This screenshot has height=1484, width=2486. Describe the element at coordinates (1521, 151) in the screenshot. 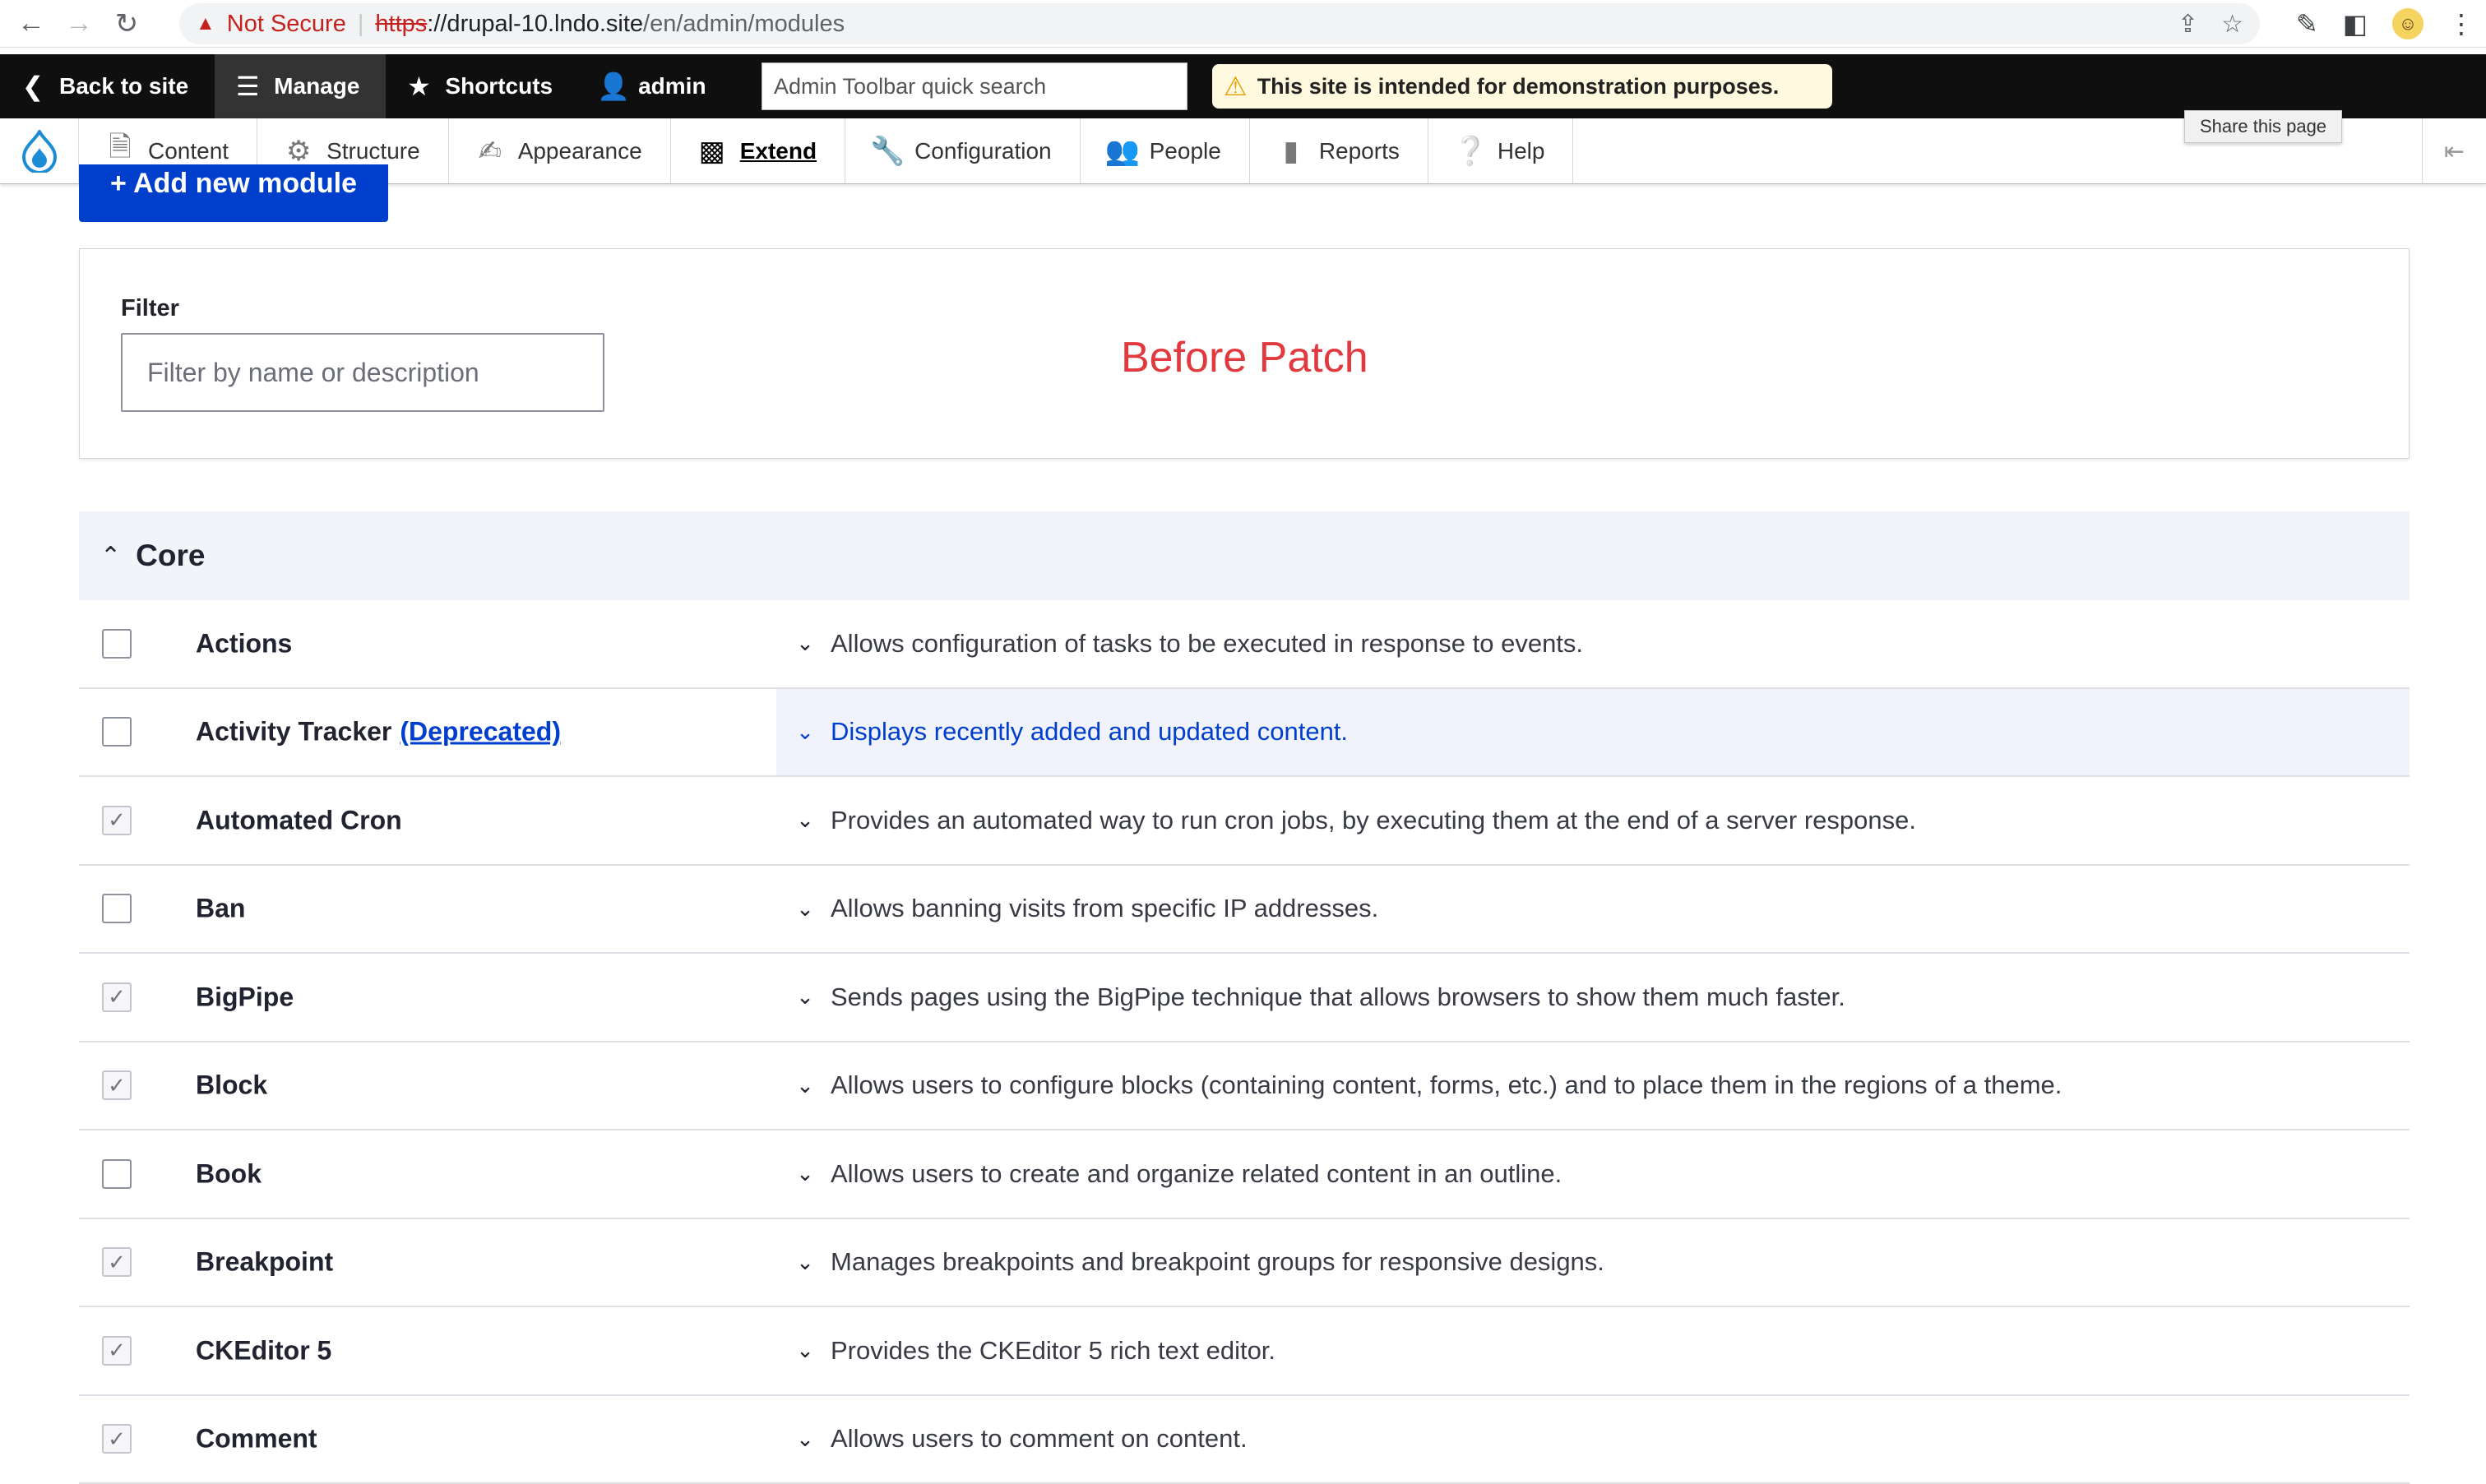

I see `menu-item-label: Help` at that location.